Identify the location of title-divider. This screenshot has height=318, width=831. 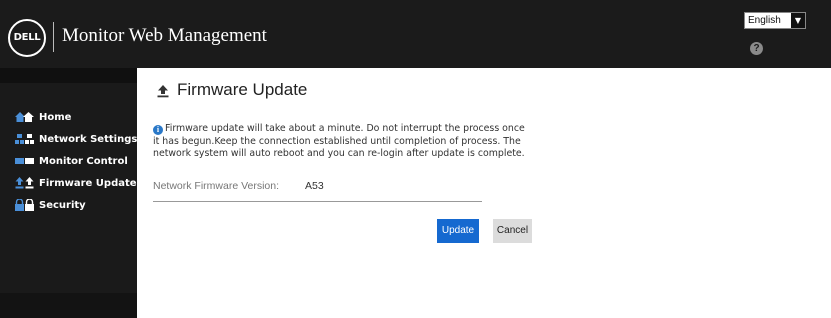
(53, 37).